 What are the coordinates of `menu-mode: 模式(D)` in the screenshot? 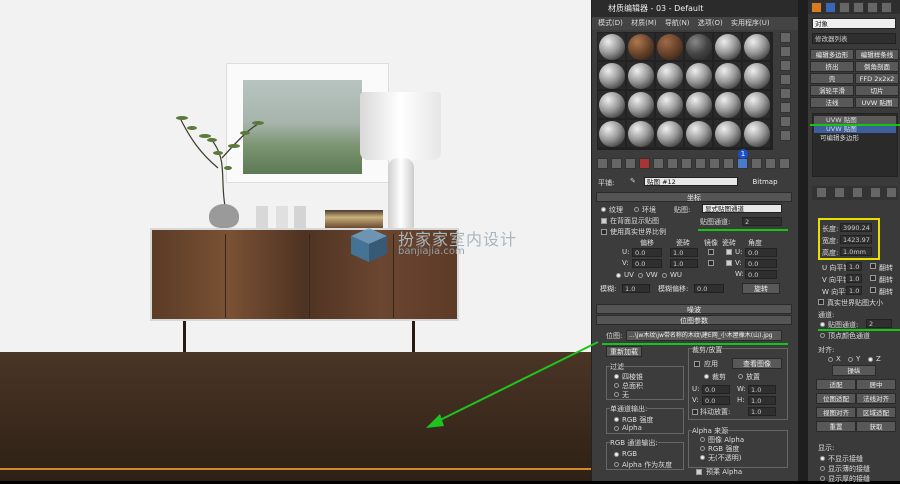 It's located at (610, 23).